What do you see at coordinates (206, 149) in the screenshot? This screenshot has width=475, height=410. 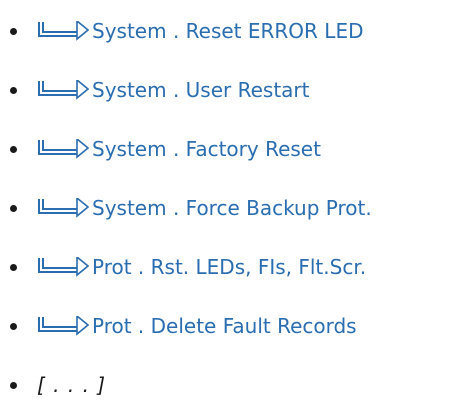 I see `menu-link-factory-reset: System . Factory Reset` at bounding box center [206, 149].